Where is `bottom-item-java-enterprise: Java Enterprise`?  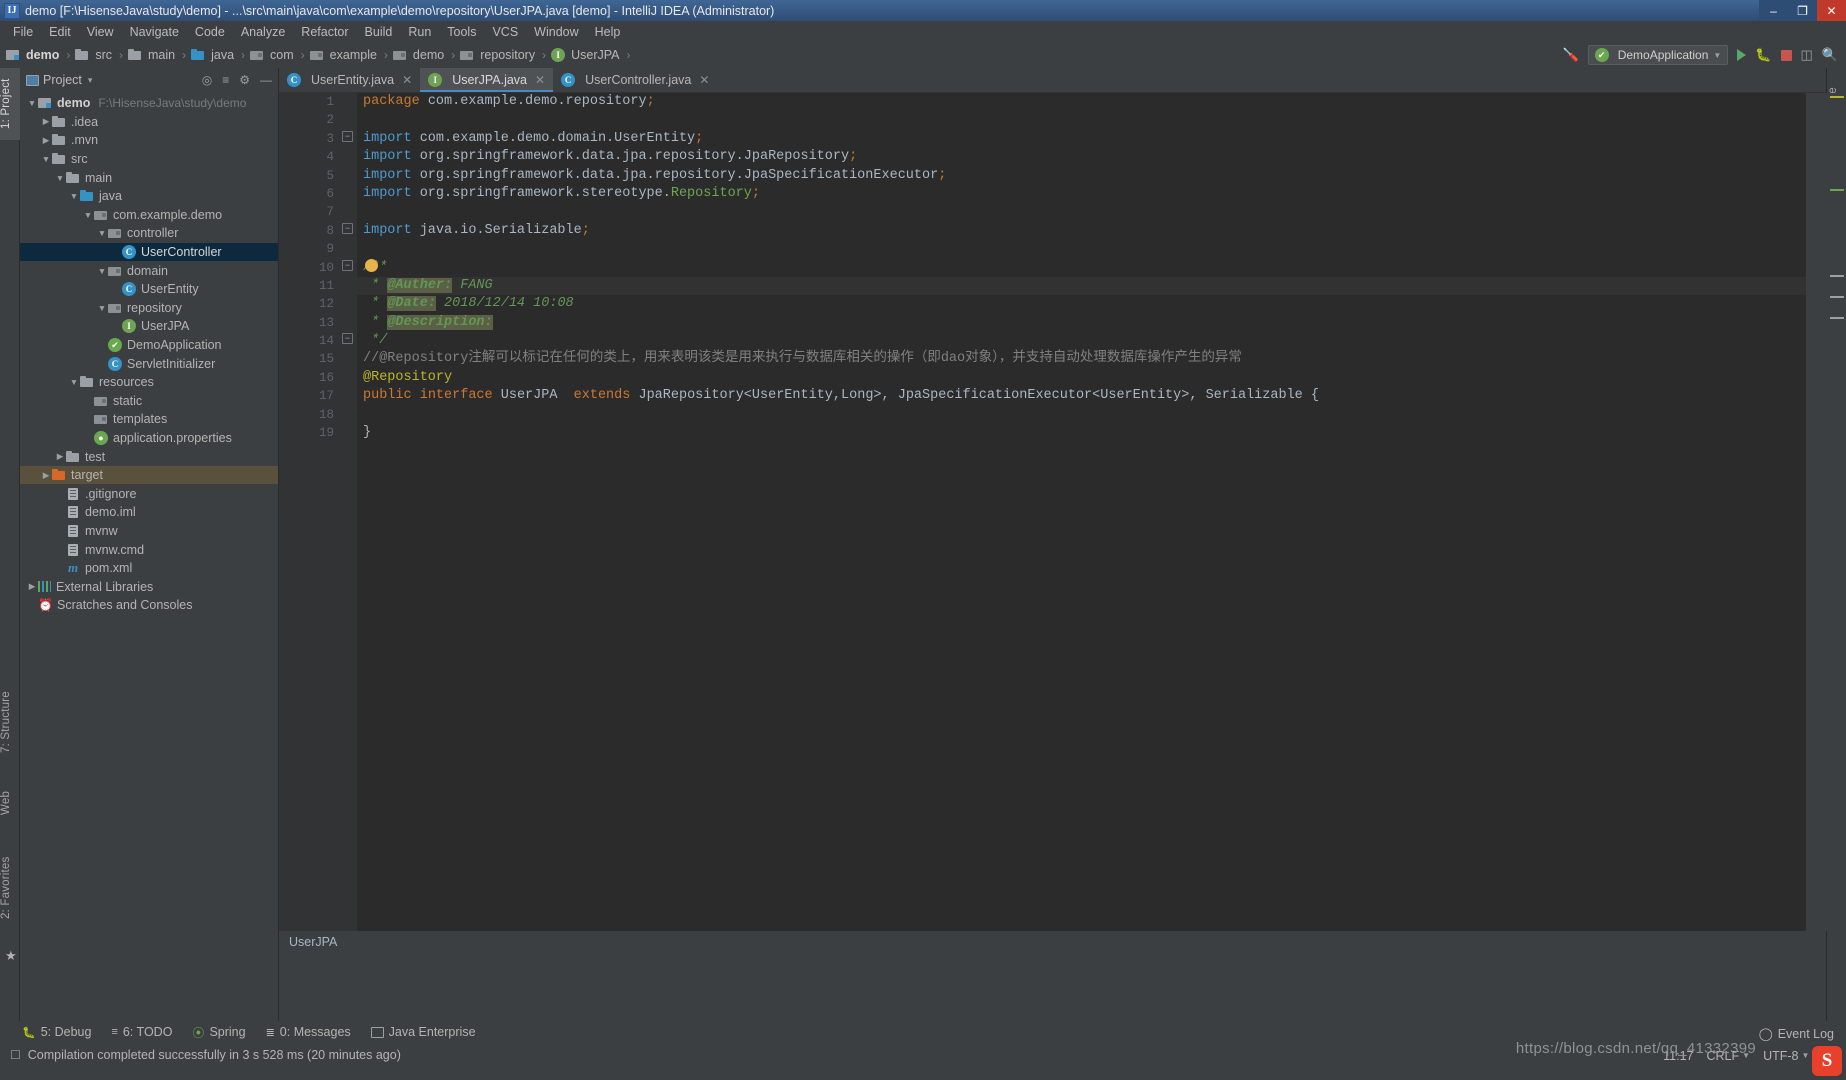
bottom-item-java-enterprise: Java Enterprise is located at coordinates (423, 1032).